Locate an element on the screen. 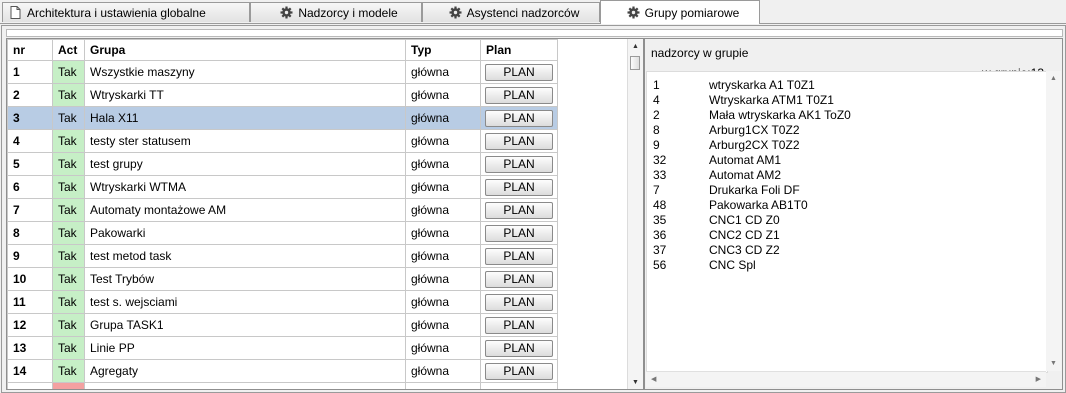 Image resolution: width=1066 pixels, height=393 pixels. col-header-act: Act is located at coordinates (68, 50).